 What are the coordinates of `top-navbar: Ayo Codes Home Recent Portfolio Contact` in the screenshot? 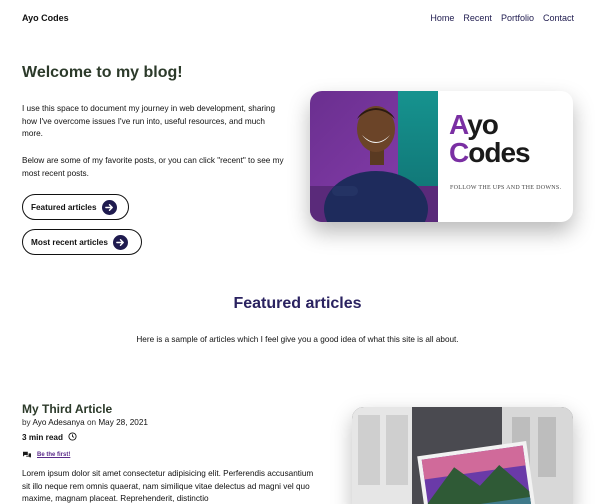 It's located at (297, 18).